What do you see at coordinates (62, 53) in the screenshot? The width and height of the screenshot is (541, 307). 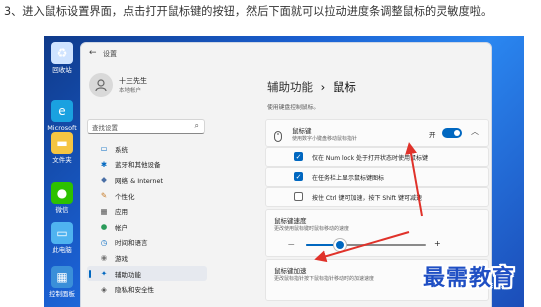 I see `recycle-bin-icon: ♻` at bounding box center [62, 53].